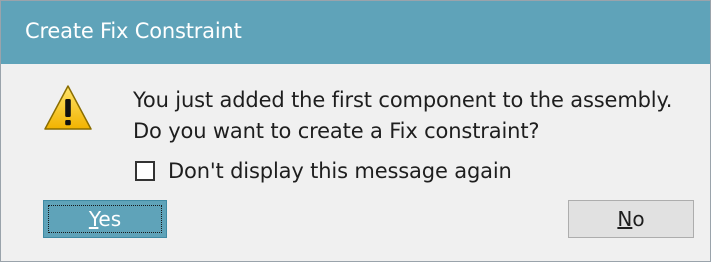  What do you see at coordinates (145, 171) in the screenshot?
I see `dont-display-again-checkbox` at bounding box center [145, 171].